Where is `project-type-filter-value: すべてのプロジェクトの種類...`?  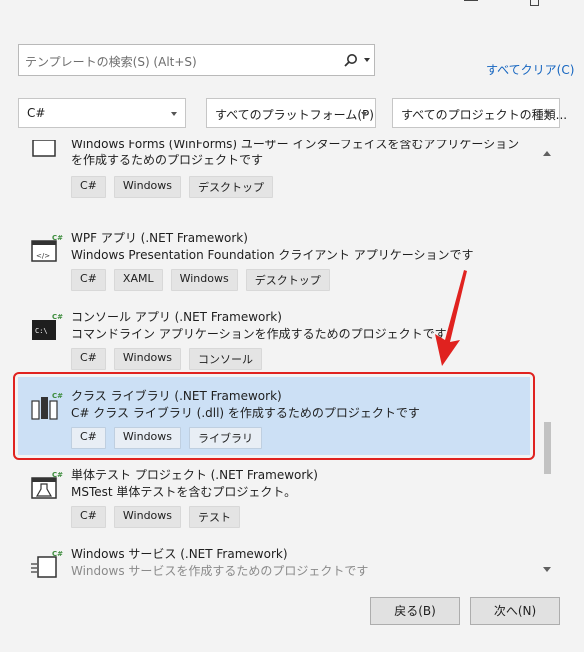
project-type-filter-value: すべてのプロジェクトの種類... is located at coordinates (484, 115).